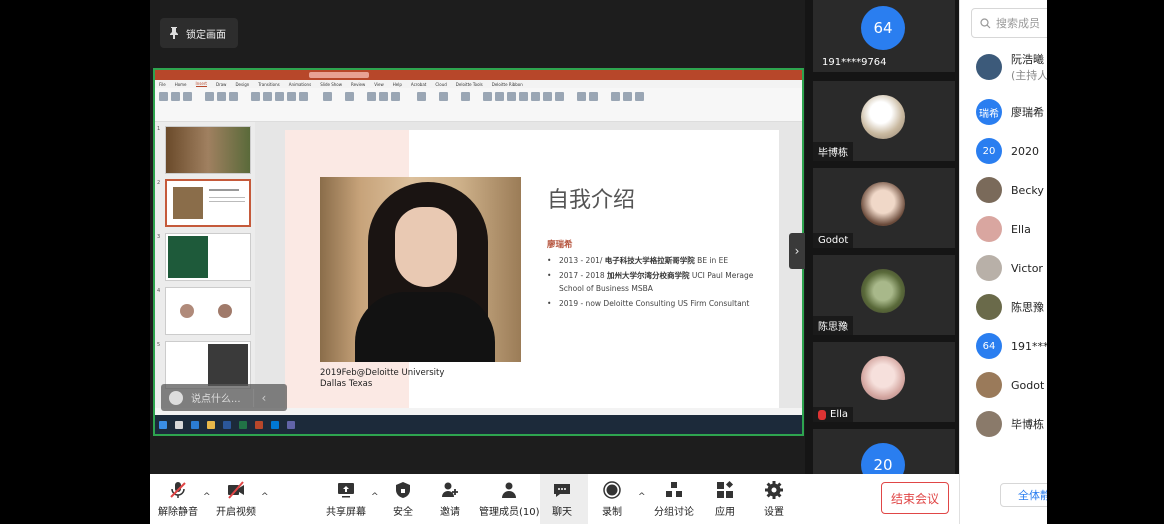  Describe the element at coordinates (562, 499) in the screenshot. I see `chat-button: 聊天` at that location.